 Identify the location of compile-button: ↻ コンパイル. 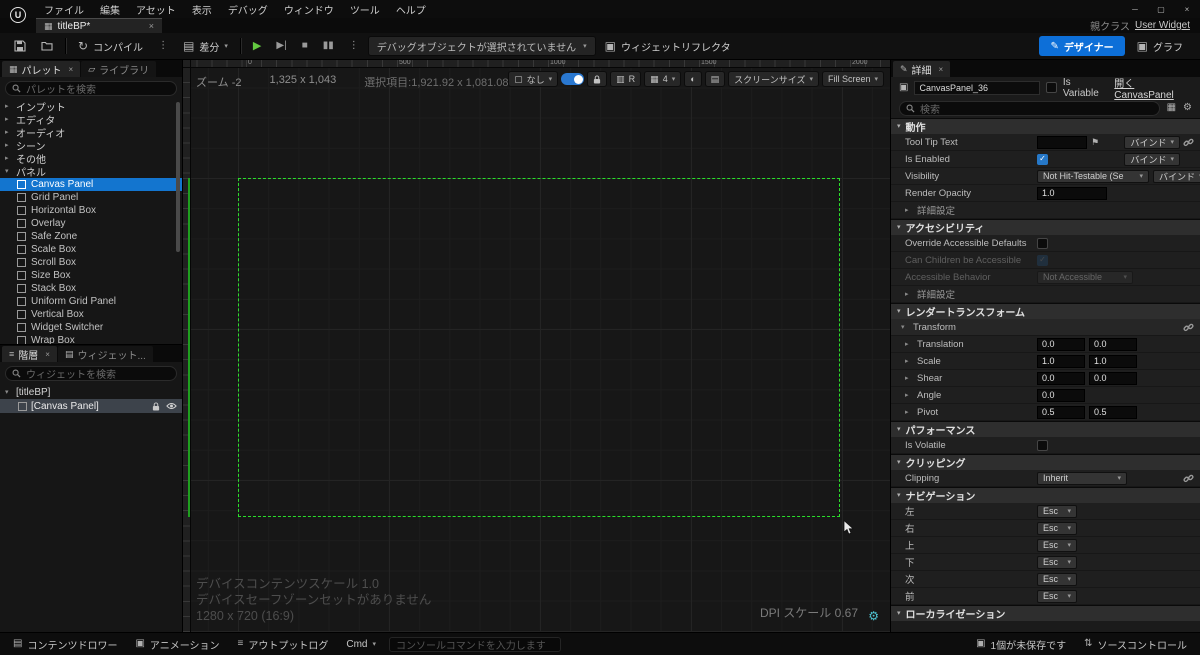
(110, 46).